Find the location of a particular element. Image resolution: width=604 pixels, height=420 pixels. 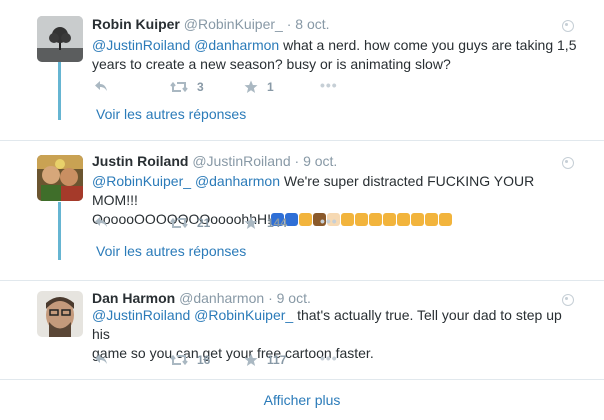

emoji-row is located at coordinates (361, 219).